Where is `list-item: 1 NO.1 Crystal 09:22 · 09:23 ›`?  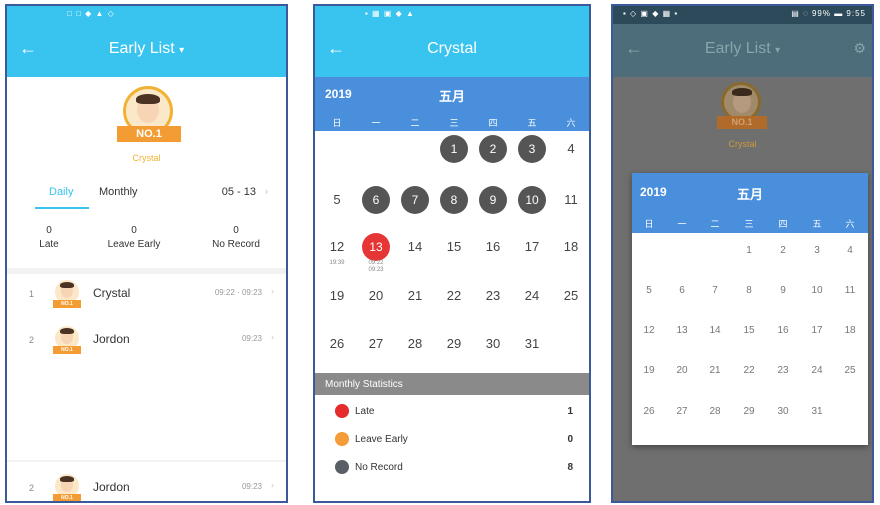 list-item: 1 NO.1 Crystal 09:22 · 09:23 › is located at coordinates (146, 296).